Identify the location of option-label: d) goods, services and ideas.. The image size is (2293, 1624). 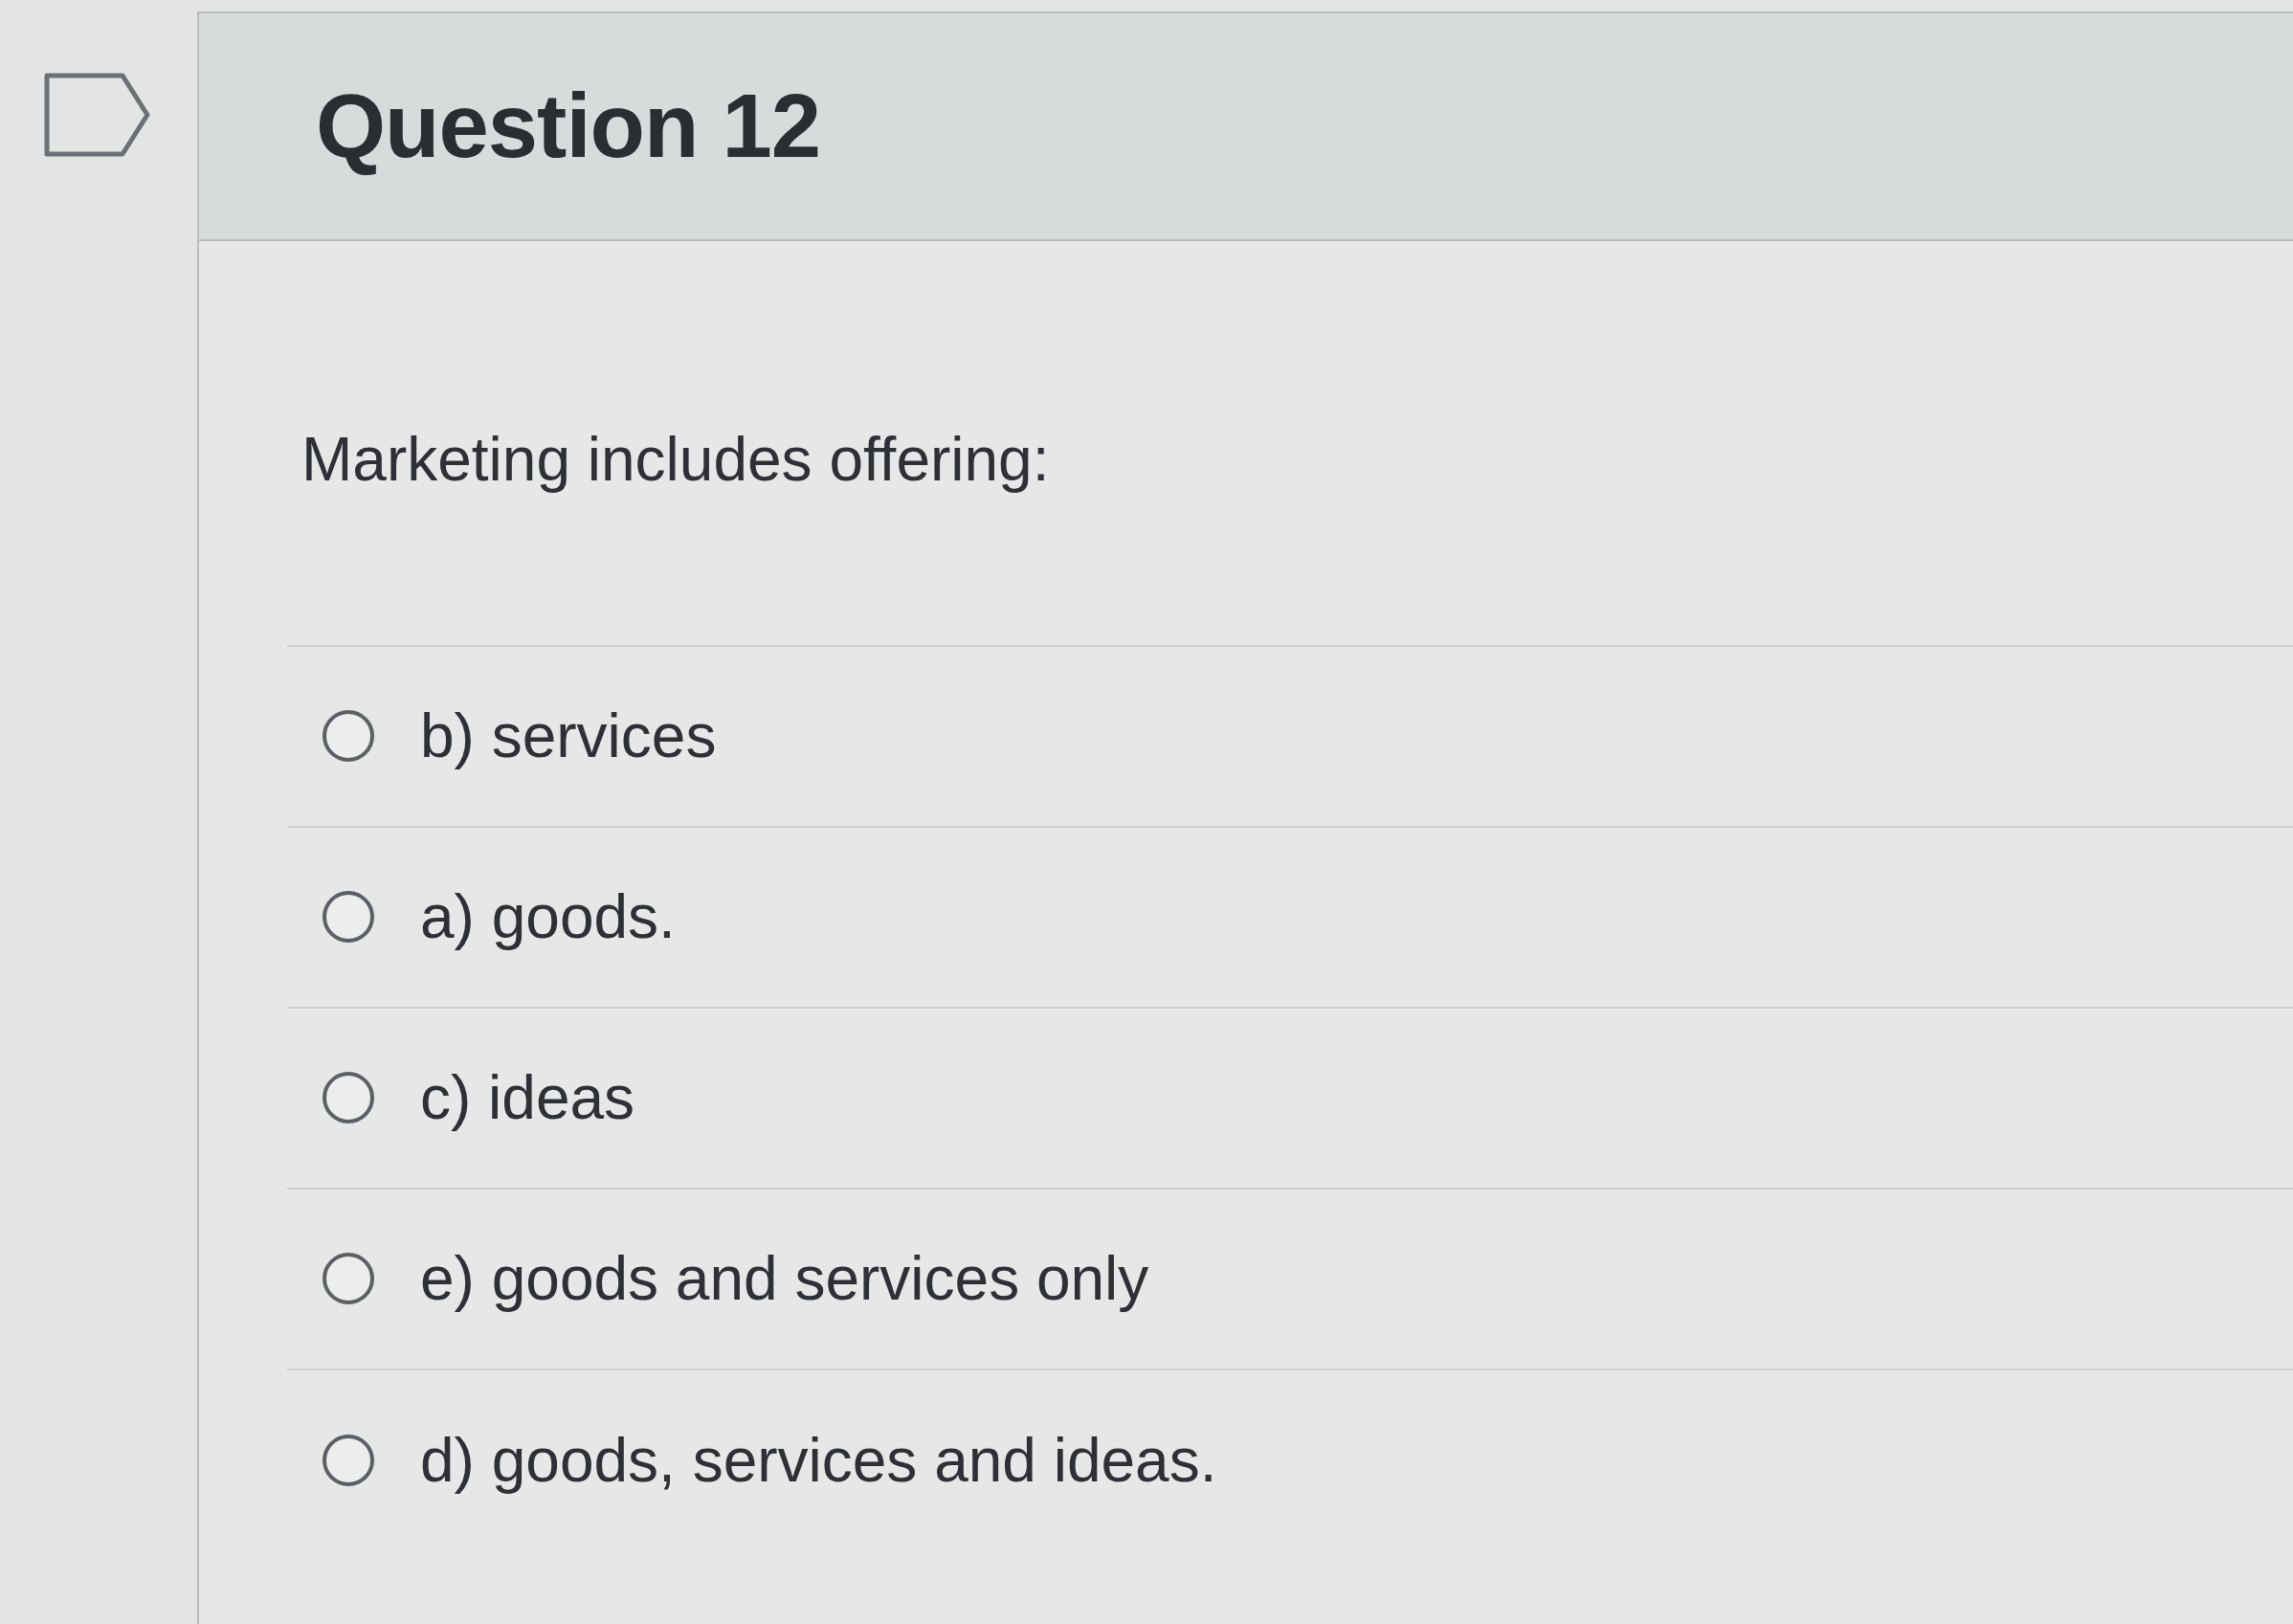
(818, 1461).